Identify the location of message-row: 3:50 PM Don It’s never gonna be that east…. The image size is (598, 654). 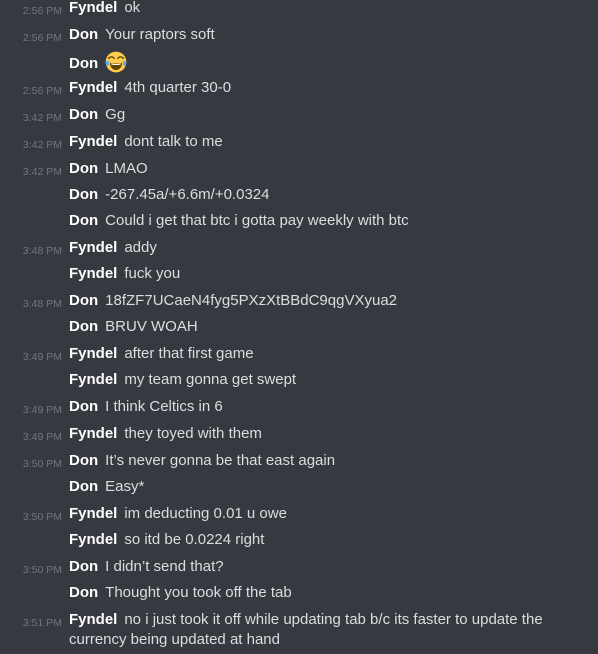
(299, 464).